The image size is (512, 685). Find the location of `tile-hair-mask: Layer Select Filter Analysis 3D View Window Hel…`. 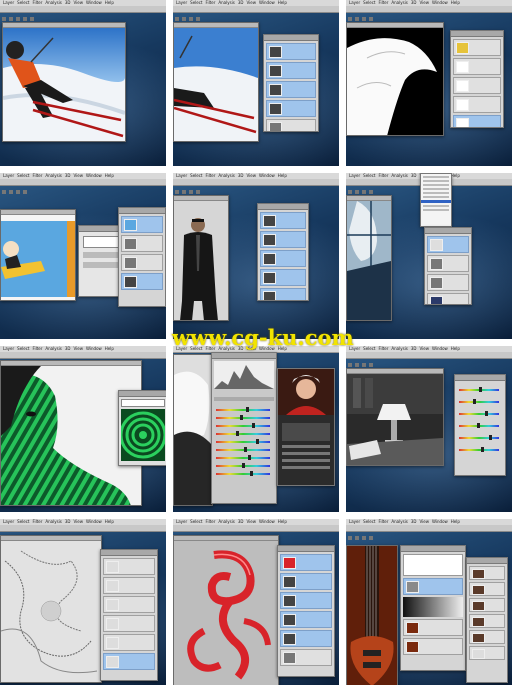

tile-hair-mask: Layer Select Filter Analysis 3D View Window Hel… is located at coordinates (429, 83).